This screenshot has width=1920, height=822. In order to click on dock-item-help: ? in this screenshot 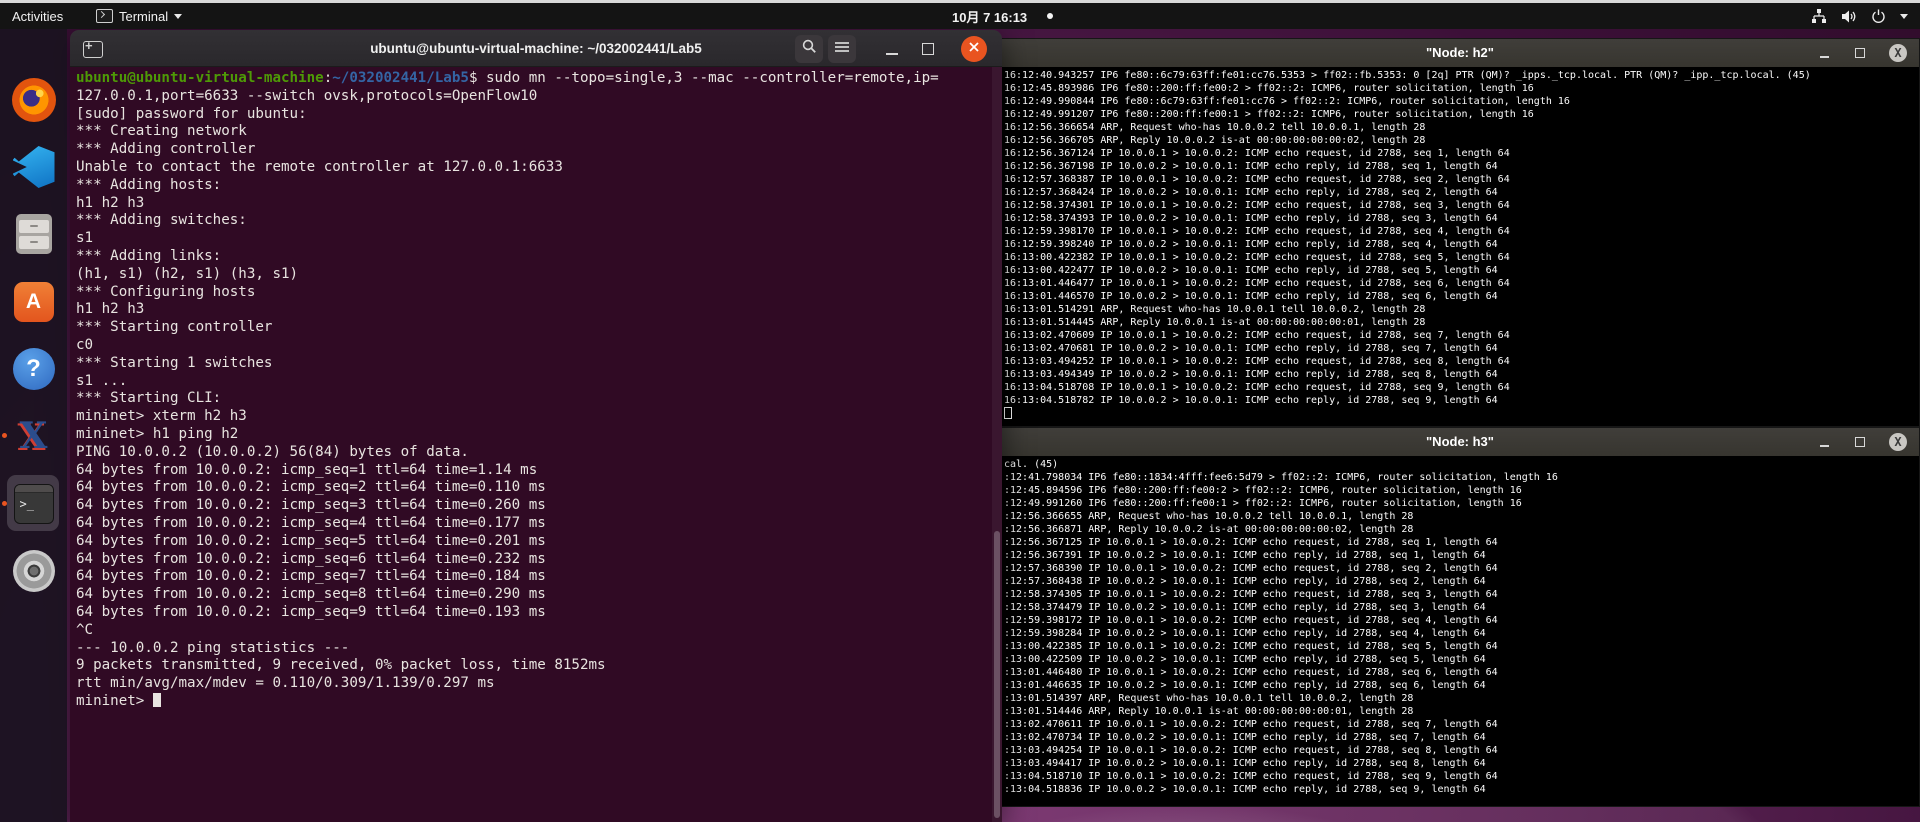, I will do `click(33, 369)`.